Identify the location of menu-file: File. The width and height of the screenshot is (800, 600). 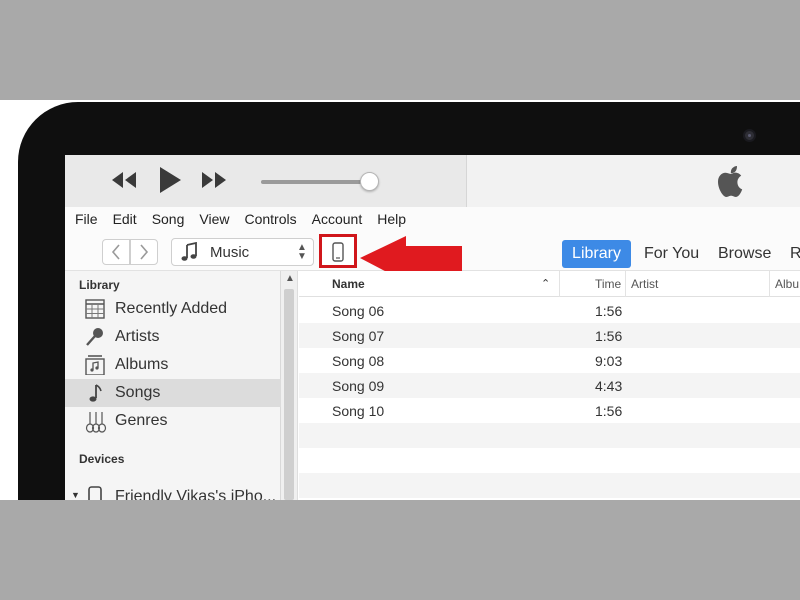
(86, 219).